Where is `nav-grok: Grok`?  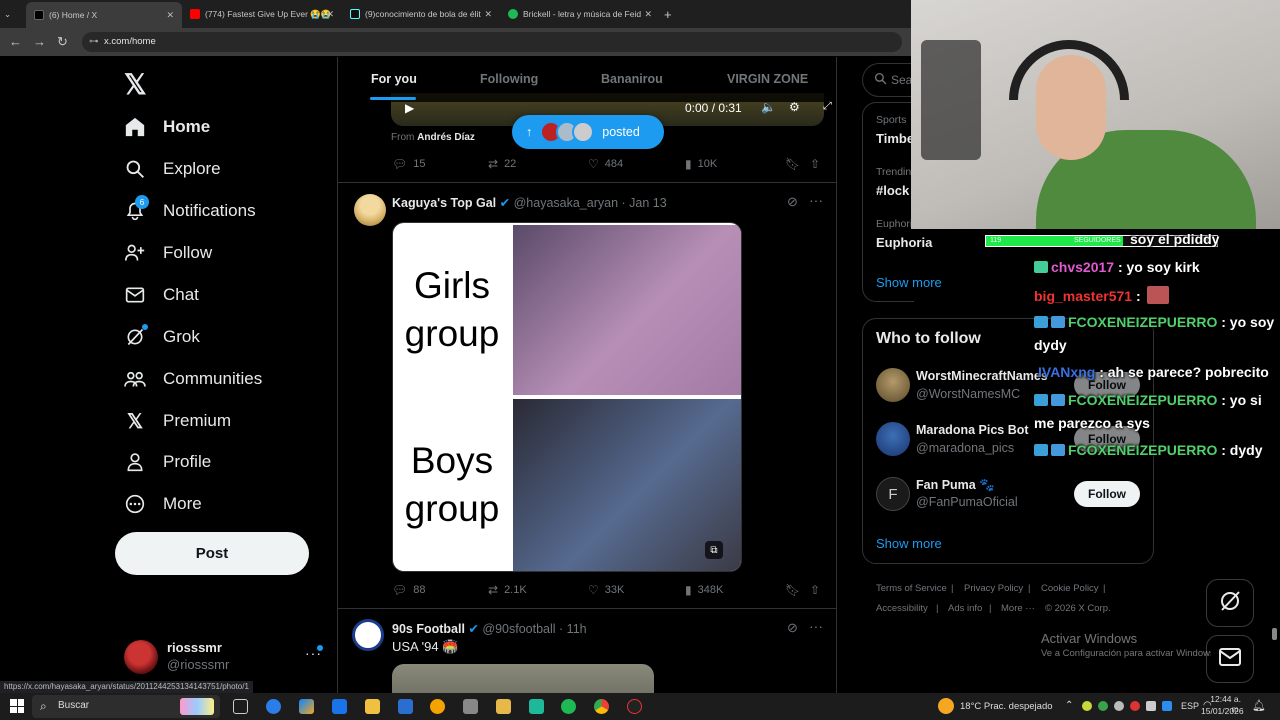 nav-grok: Grok is located at coordinates (162, 336).